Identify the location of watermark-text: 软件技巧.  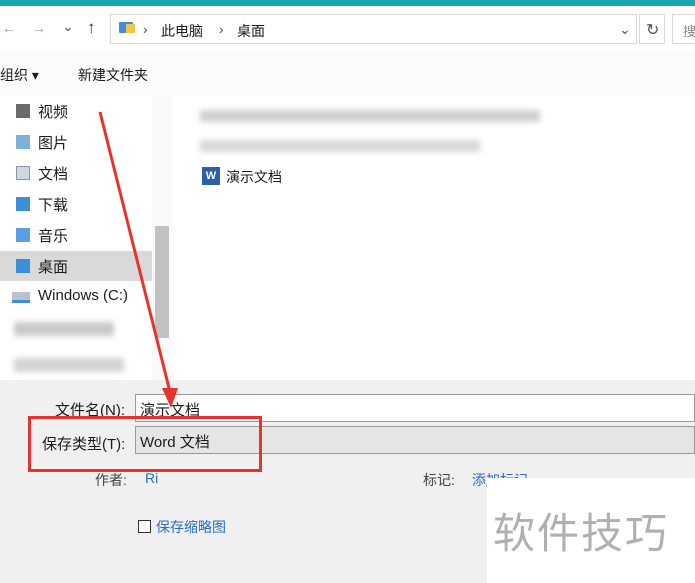
(581, 533).